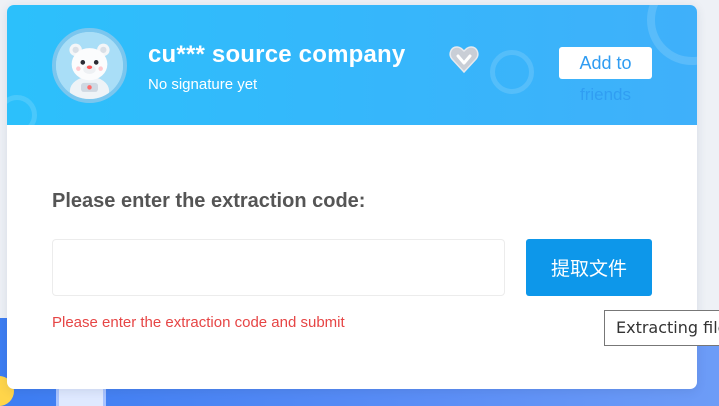 The width and height of the screenshot is (719, 406). What do you see at coordinates (278, 267) in the screenshot?
I see `extraction-code-input` at bounding box center [278, 267].